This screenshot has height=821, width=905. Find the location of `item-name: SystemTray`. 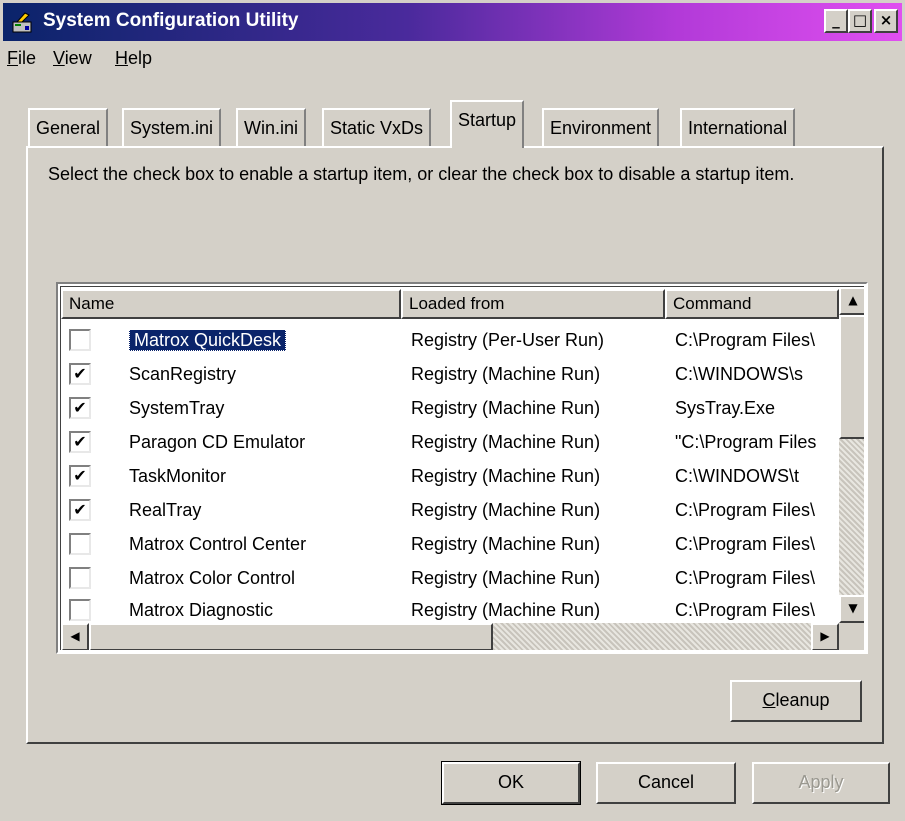

item-name: SystemTray is located at coordinates (177, 408).